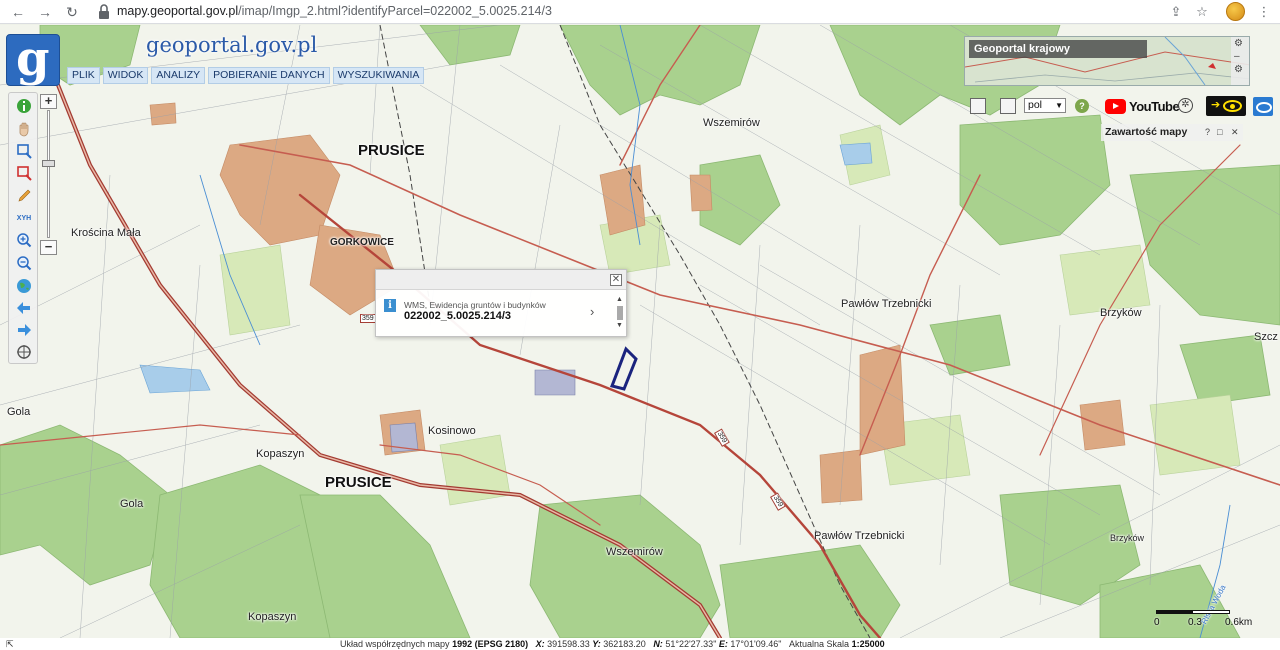  What do you see at coordinates (24, 308) in the screenshot?
I see `back-arrow-icon` at bounding box center [24, 308].